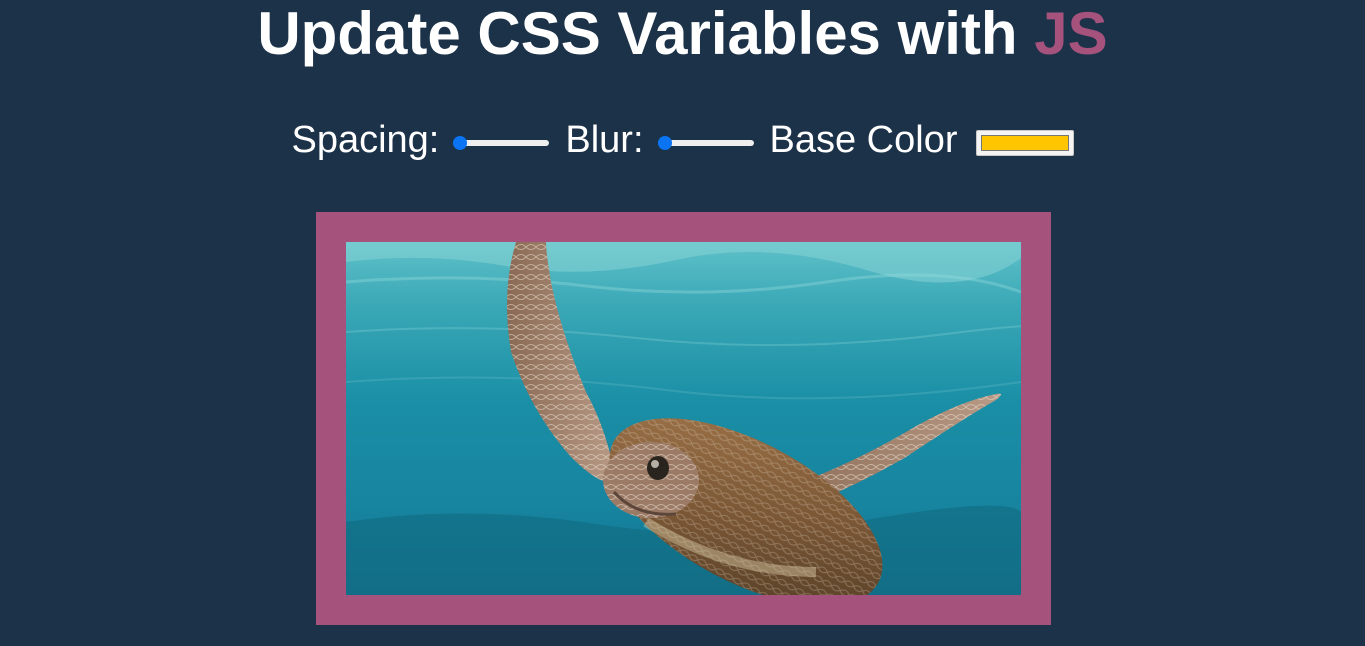 The image size is (1365, 646). I want to click on blur-slider-track, so click(705, 143).